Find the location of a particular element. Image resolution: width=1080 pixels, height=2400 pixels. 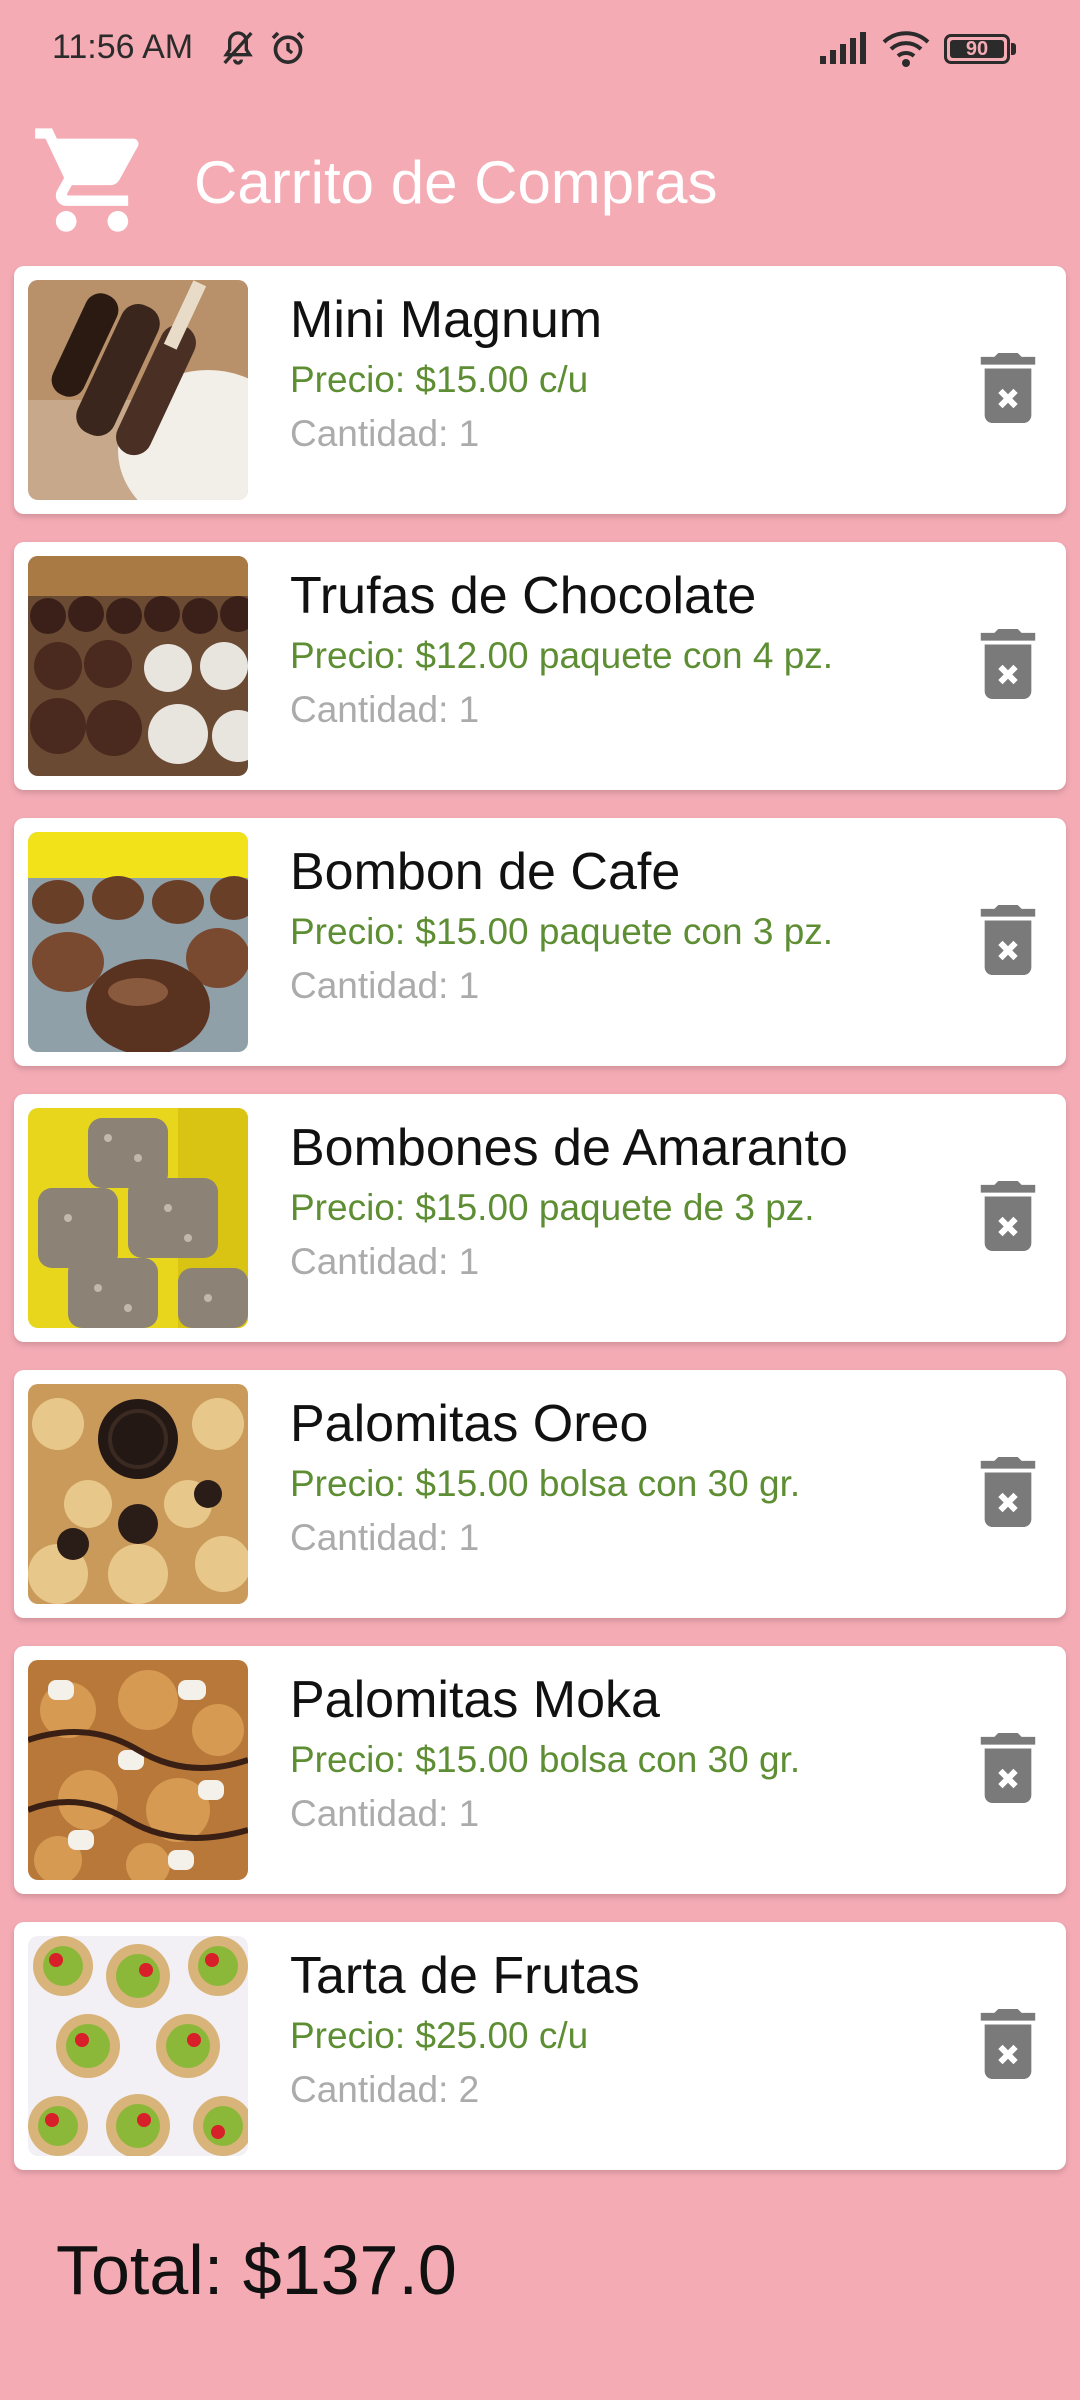

item-name: Bombon de Cafe is located at coordinates (485, 872).